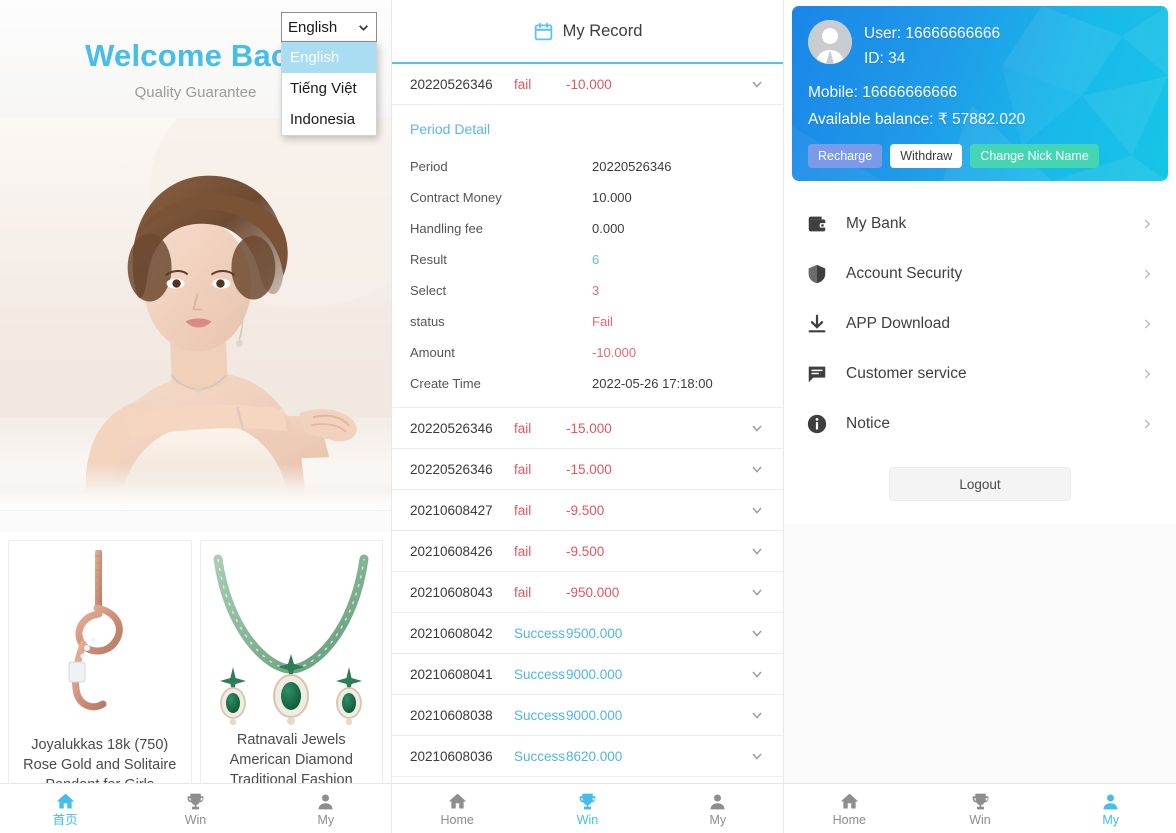 The image size is (1176, 833). What do you see at coordinates (883, 92) in the screenshot?
I see `user-mobile-line: Mobile: 16666666666` at bounding box center [883, 92].